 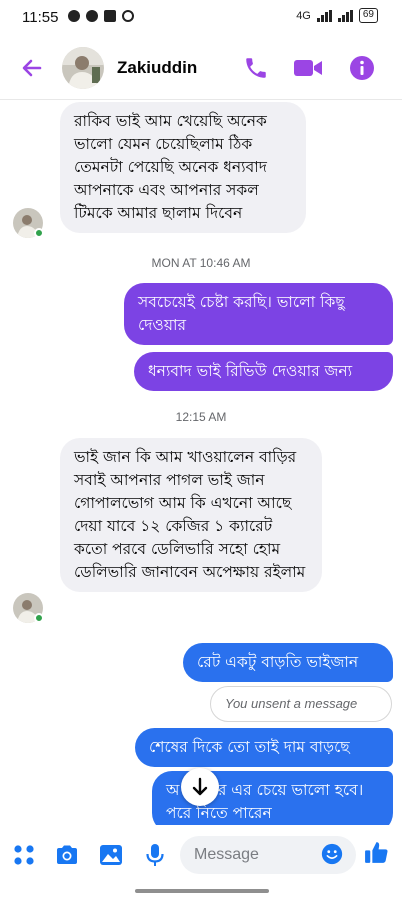 I want to click on gallery-icon, so click(x=111, y=855).